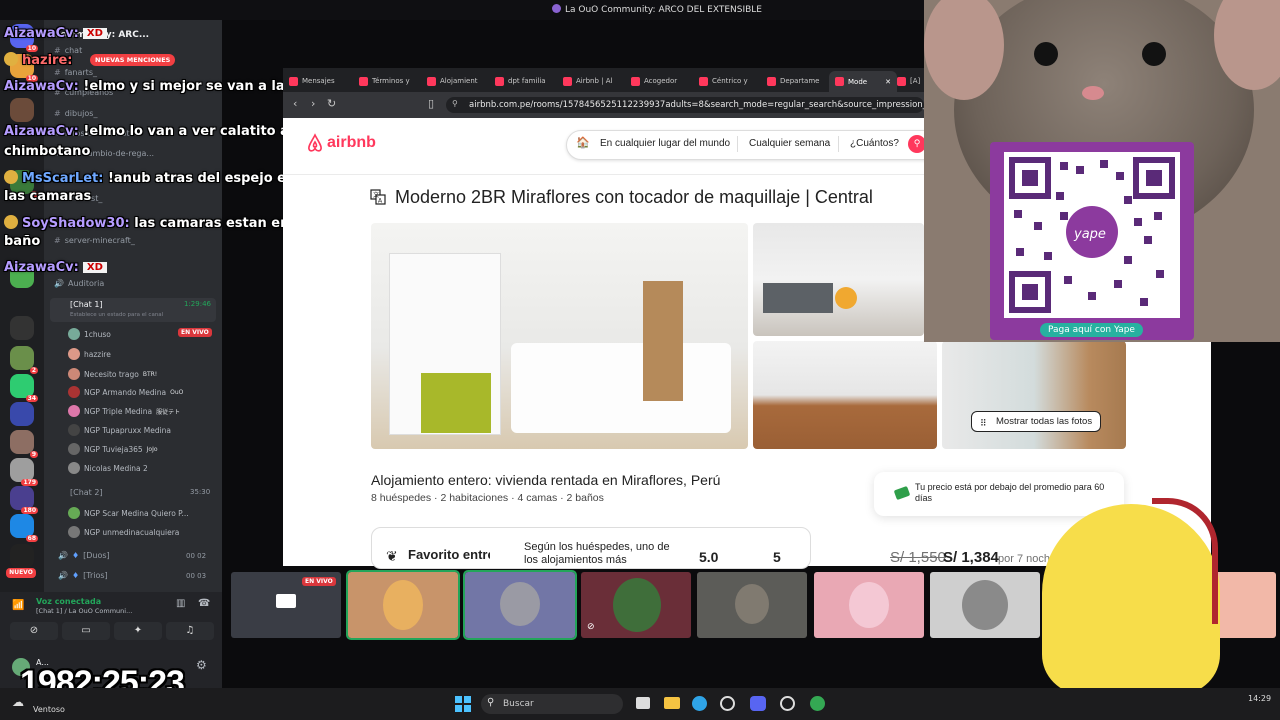 This screenshot has height=720, width=1280. I want to click on voice-user: NGP Triple Medina 服従テト, so click(124, 411).